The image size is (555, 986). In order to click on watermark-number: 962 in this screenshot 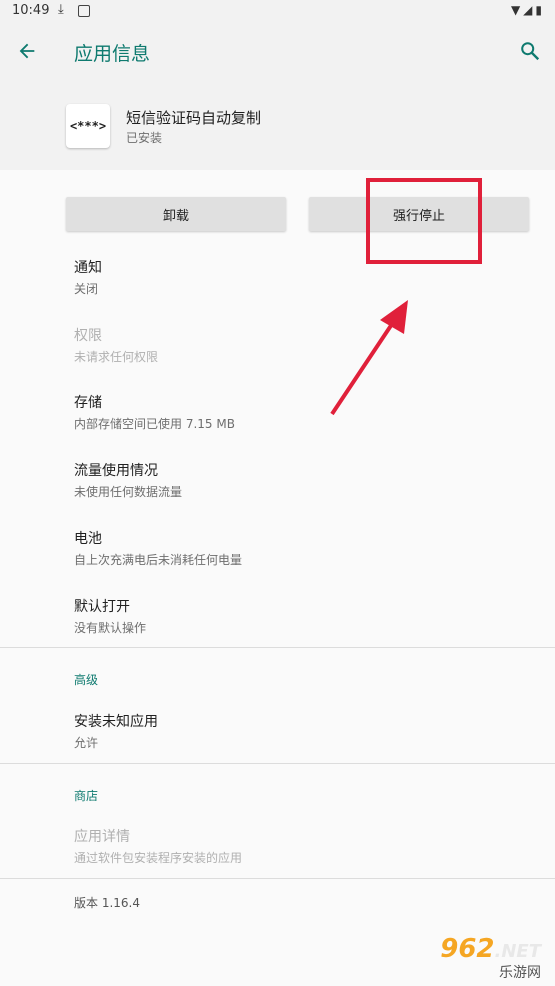, I will do `click(467, 949)`.